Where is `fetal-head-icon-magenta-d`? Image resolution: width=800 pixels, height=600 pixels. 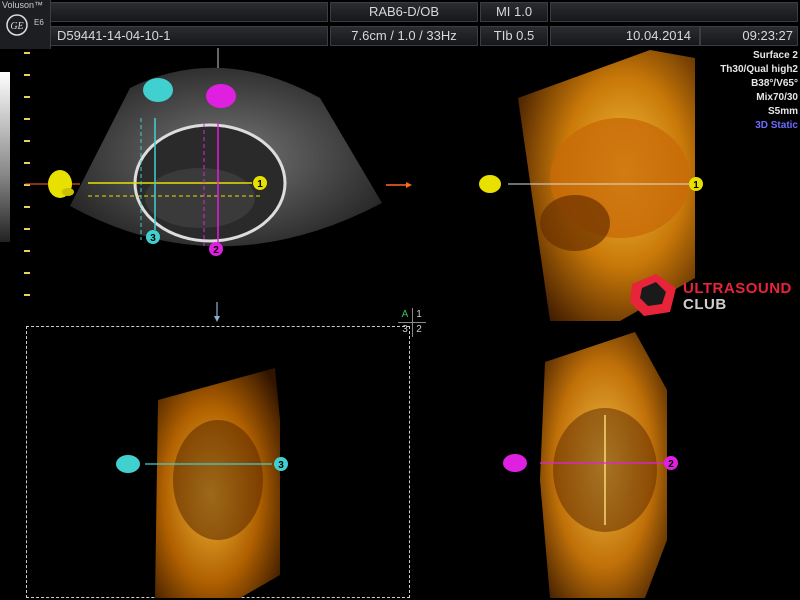 fetal-head-icon-magenta-d is located at coordinates (515, 463).